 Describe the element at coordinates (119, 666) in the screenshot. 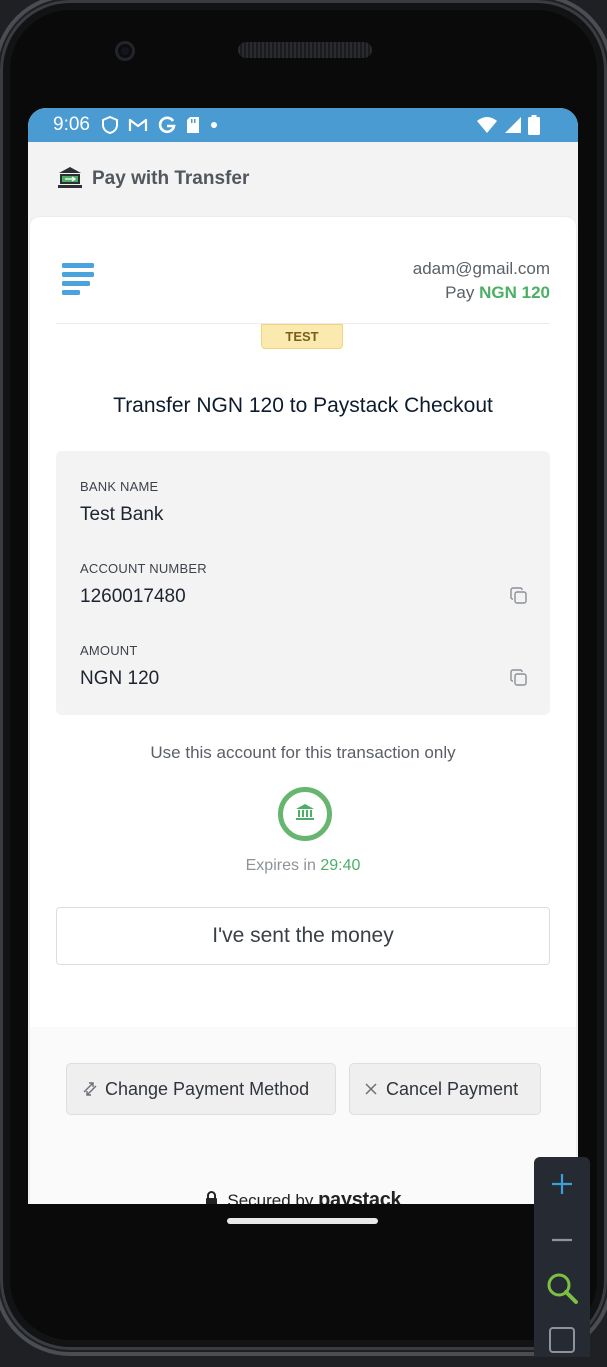

I see `amount-field: AMOUNT NGN 120` at that location.